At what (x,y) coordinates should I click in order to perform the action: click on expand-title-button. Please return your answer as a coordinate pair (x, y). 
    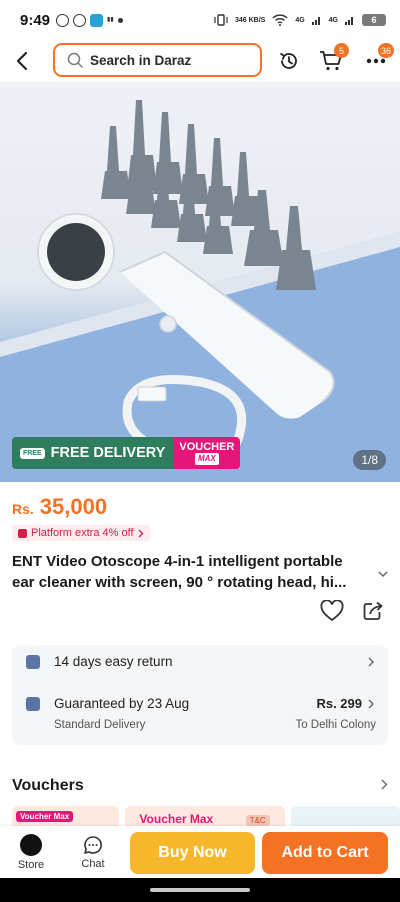
    Looking at the image, I should click on (383, 574).